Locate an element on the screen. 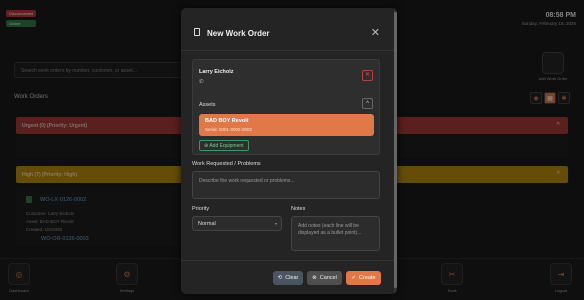 The height and width of the screenshot is (300, 584). clear-label: Clear is located at coordinates (292, 278).